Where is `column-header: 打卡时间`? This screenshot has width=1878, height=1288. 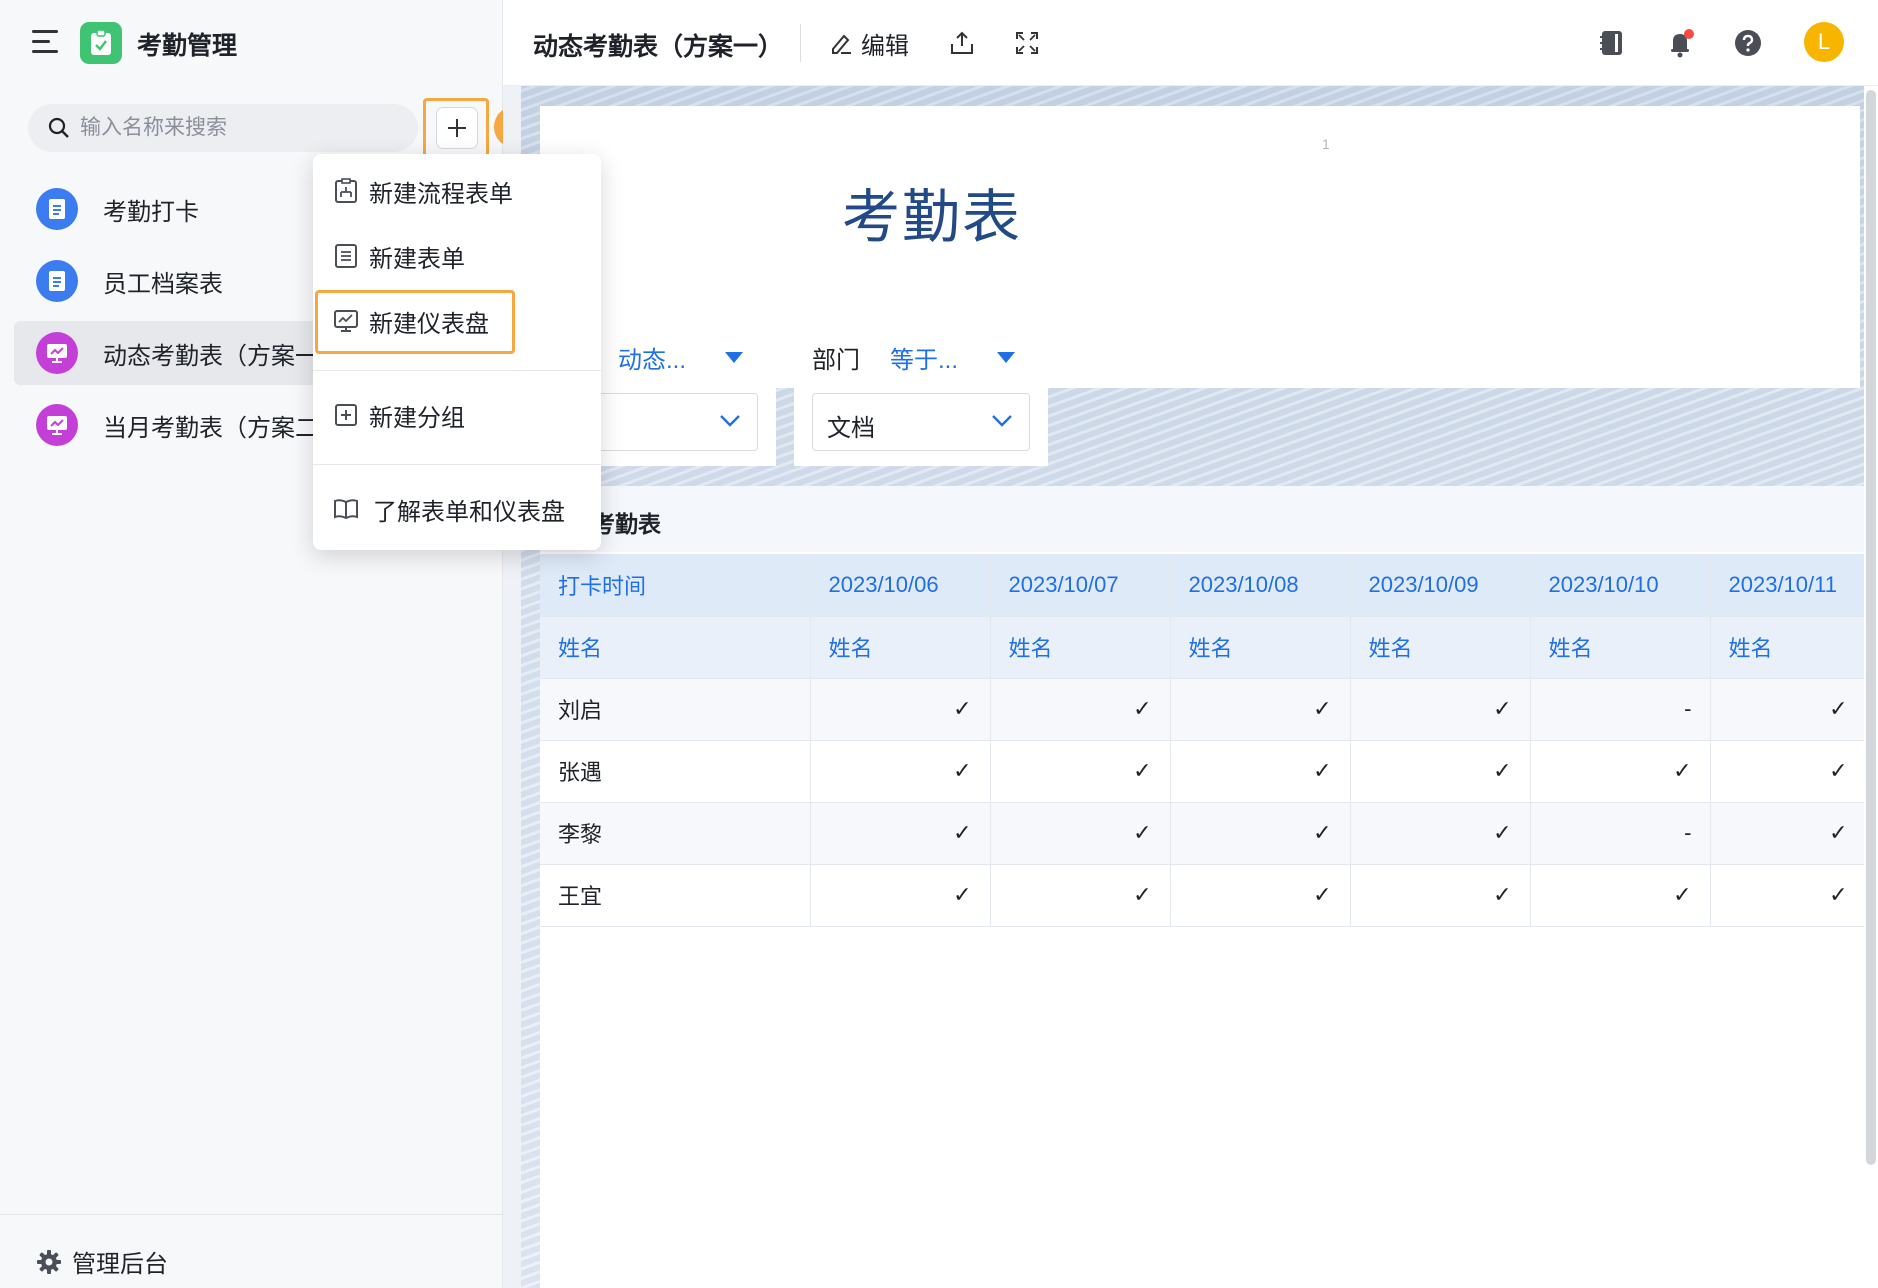 column-header: 打卡时间 is located at coordinates (675, 585).